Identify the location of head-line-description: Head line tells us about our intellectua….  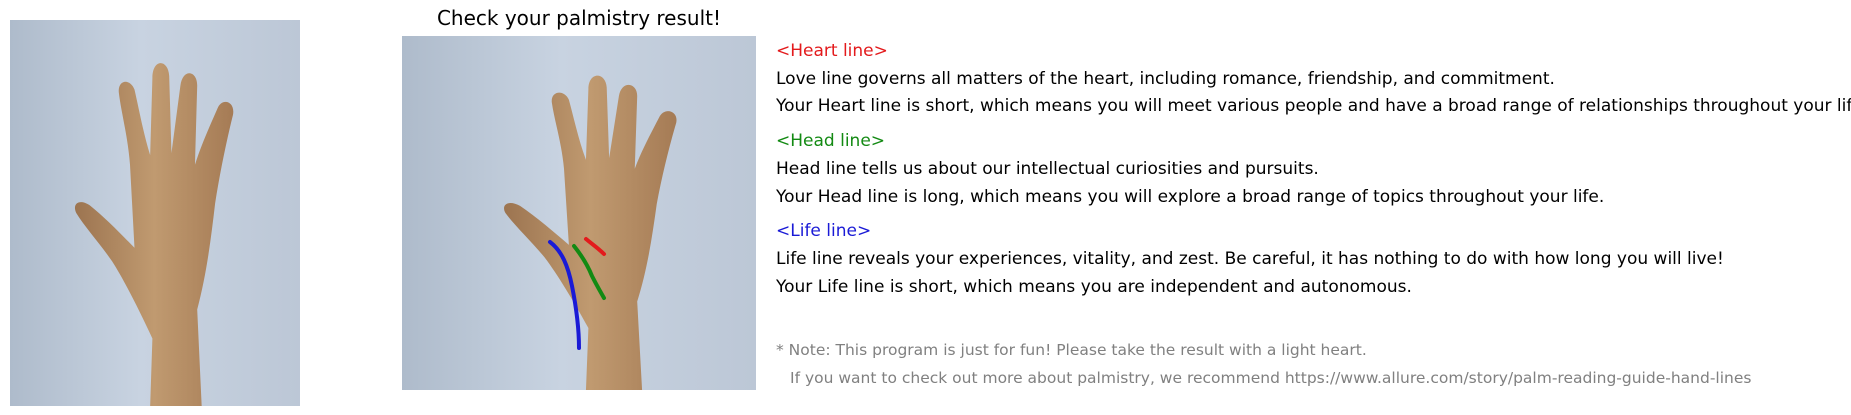
(1047, 169).